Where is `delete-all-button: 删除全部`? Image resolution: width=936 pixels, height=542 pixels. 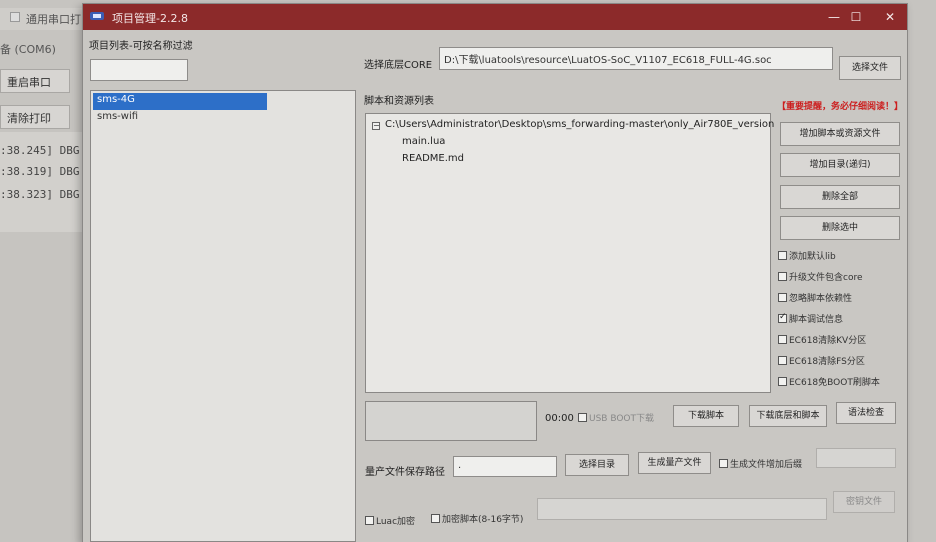 delete-all-button: 删除全部 is located at coordinates (840, 197).